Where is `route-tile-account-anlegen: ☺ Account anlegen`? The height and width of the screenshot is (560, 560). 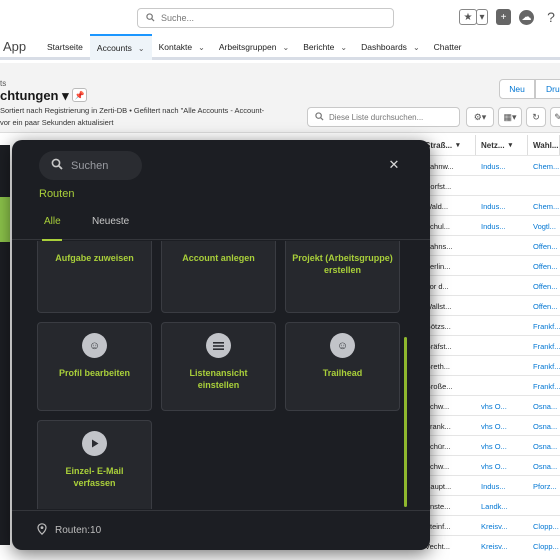 route-tile-account-anlegen: ☺ Account anlegen is located at coordinates (218, 277).